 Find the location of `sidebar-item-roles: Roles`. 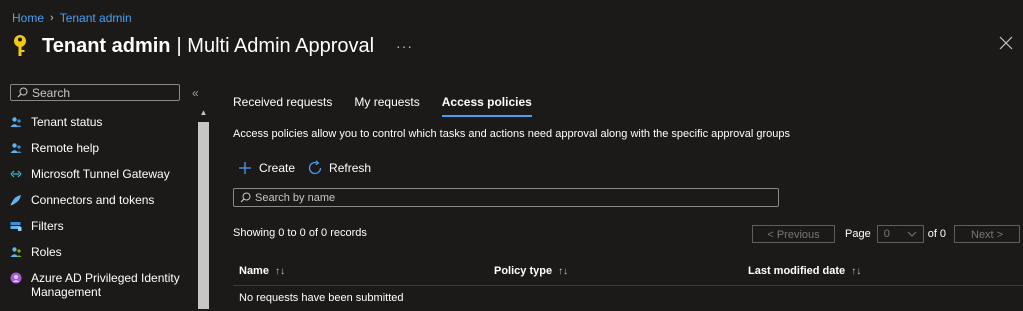

sidebar-item-roles: Roles is located at coordinates (102, 258).